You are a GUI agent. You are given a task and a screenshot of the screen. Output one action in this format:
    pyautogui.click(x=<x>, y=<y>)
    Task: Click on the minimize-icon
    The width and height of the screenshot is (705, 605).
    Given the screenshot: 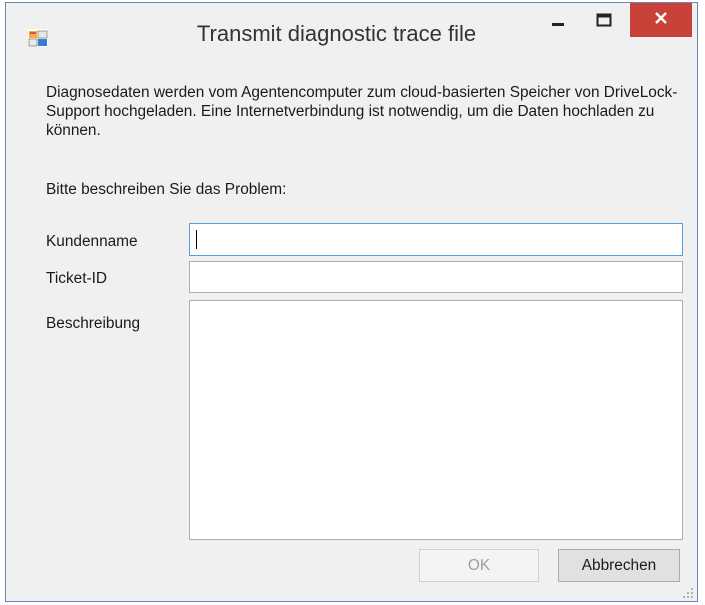 What is the action you would take?
    pyautogui.click(x=558, y=20)
    